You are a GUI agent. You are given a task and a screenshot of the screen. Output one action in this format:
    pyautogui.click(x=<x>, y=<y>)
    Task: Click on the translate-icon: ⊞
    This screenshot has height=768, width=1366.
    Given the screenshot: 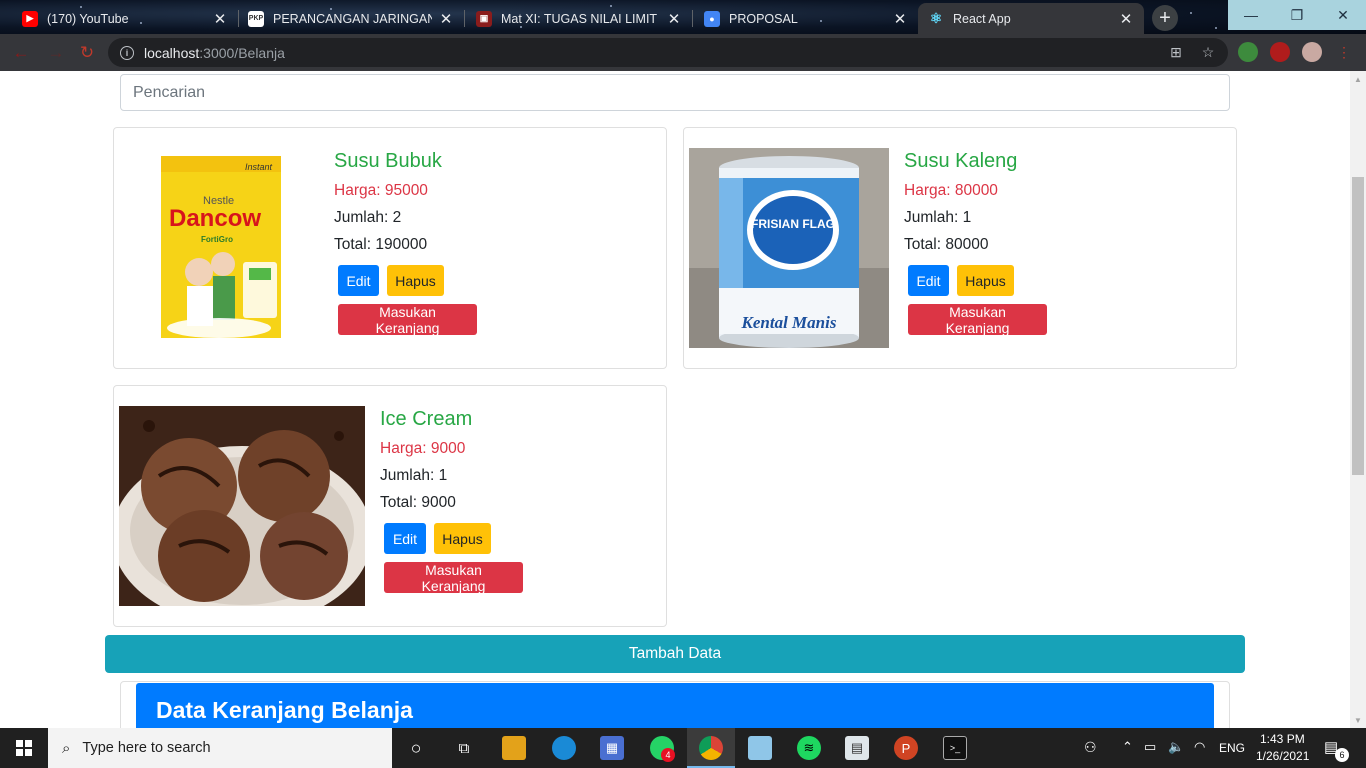 What is the action you would take?
    pyautogui.click(x=1176, y=52)
    